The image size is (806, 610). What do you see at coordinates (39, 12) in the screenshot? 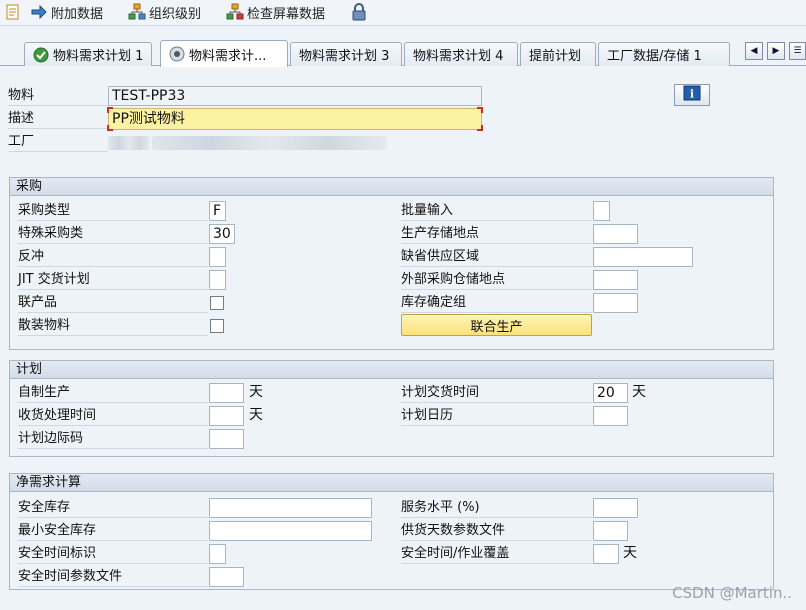
I see `arrow-right-icon` at bounding box center [39, 12].